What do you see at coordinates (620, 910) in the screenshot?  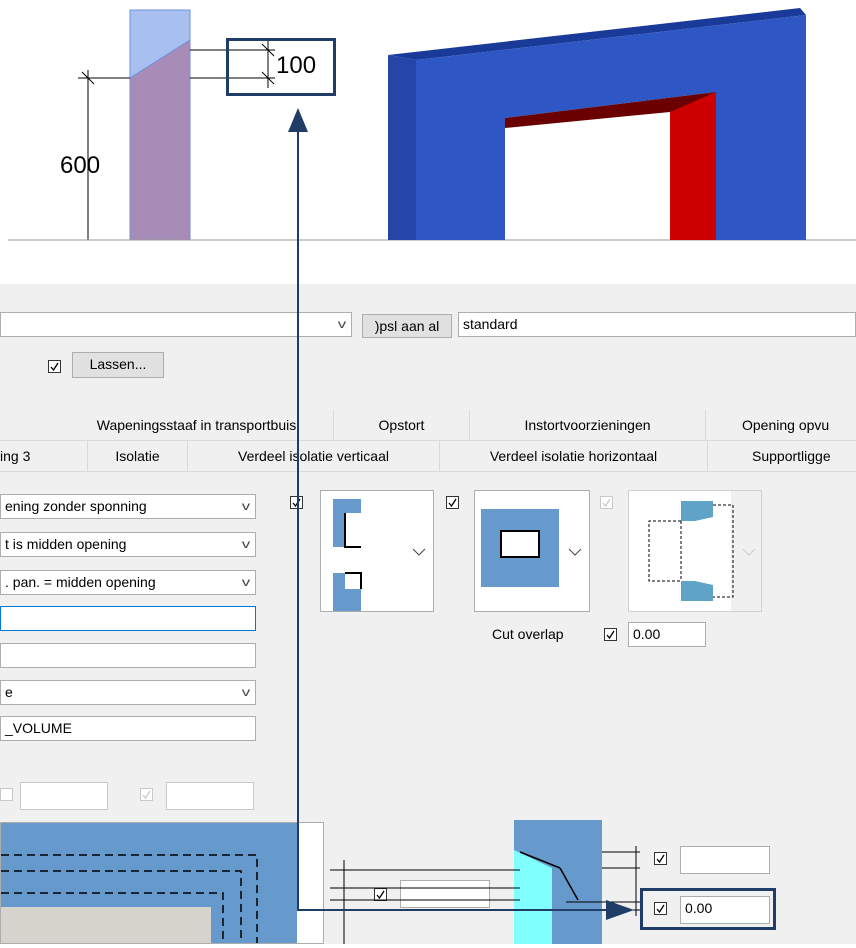 I see `arrow-right-icon` at bounding box center [620, 910].